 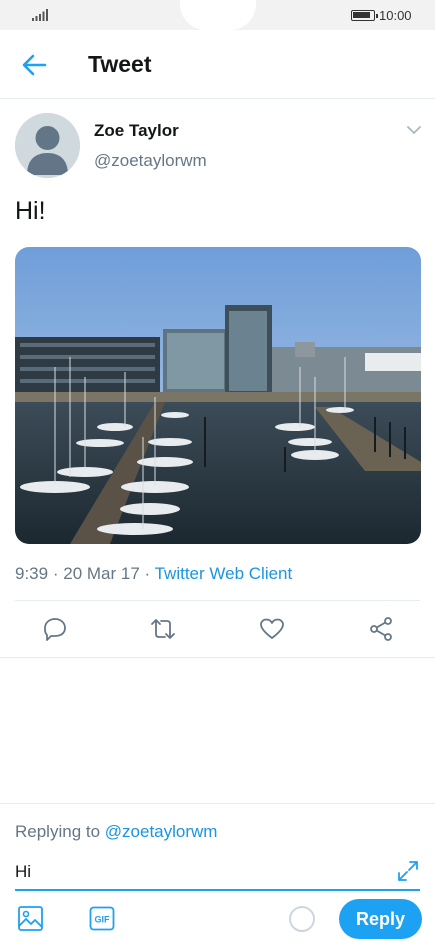 What do you see at coordinates (217, 629) in the screenshot?
I see `tweet-actions` at bounding box center [217, 629].